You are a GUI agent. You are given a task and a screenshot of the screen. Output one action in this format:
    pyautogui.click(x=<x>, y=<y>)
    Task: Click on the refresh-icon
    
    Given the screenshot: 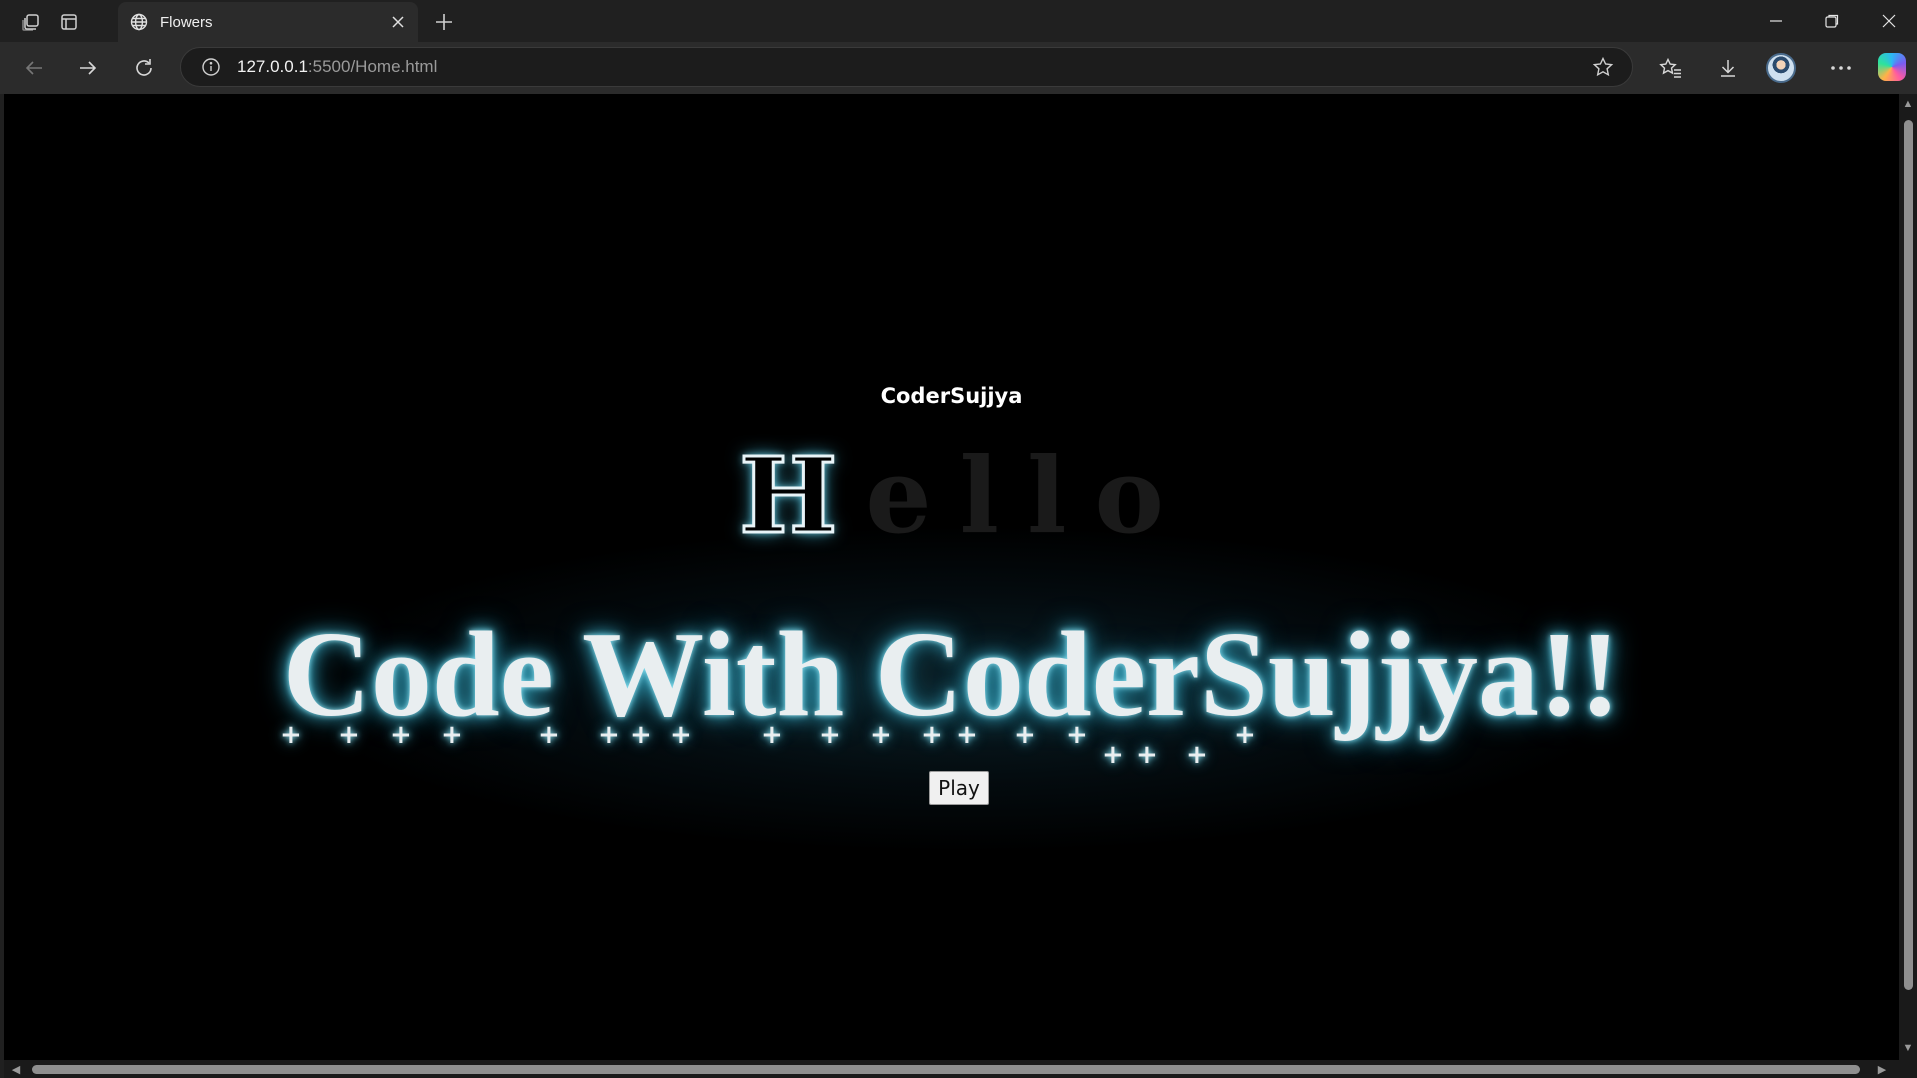 What is the action you would take?
    pyautogui.click(x=144, y=68)
    